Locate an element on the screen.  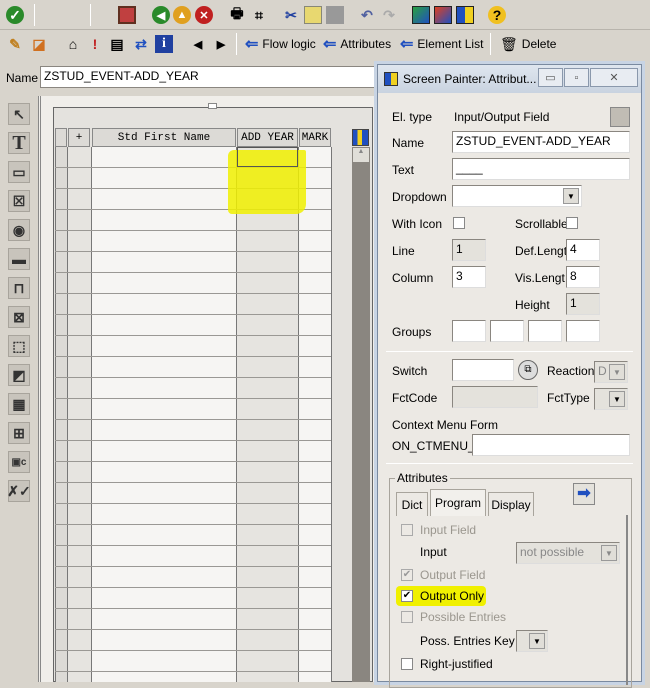
table-control-wizard-icon: ⊞ is located at coordinates (19, 433).